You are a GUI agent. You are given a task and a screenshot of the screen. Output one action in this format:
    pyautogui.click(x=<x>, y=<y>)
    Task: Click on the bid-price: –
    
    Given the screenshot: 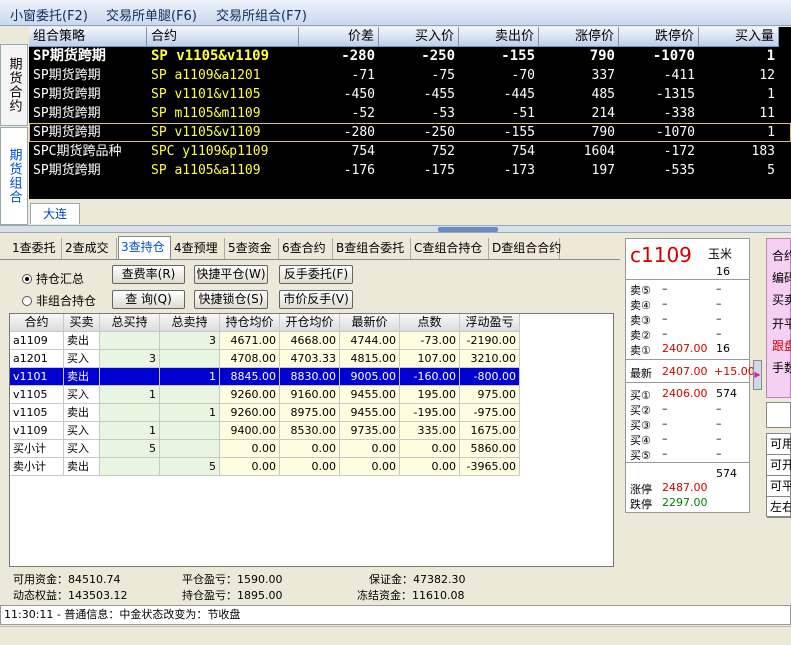 What is the action you would take?
    pyautogui.click(x=665, y=438)
    